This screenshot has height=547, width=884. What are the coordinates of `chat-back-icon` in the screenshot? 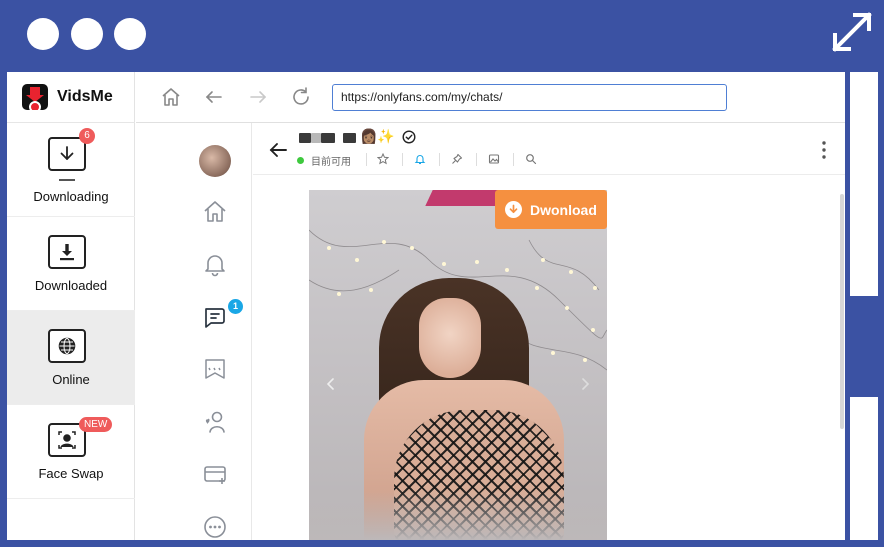 It's located at (278, 150).